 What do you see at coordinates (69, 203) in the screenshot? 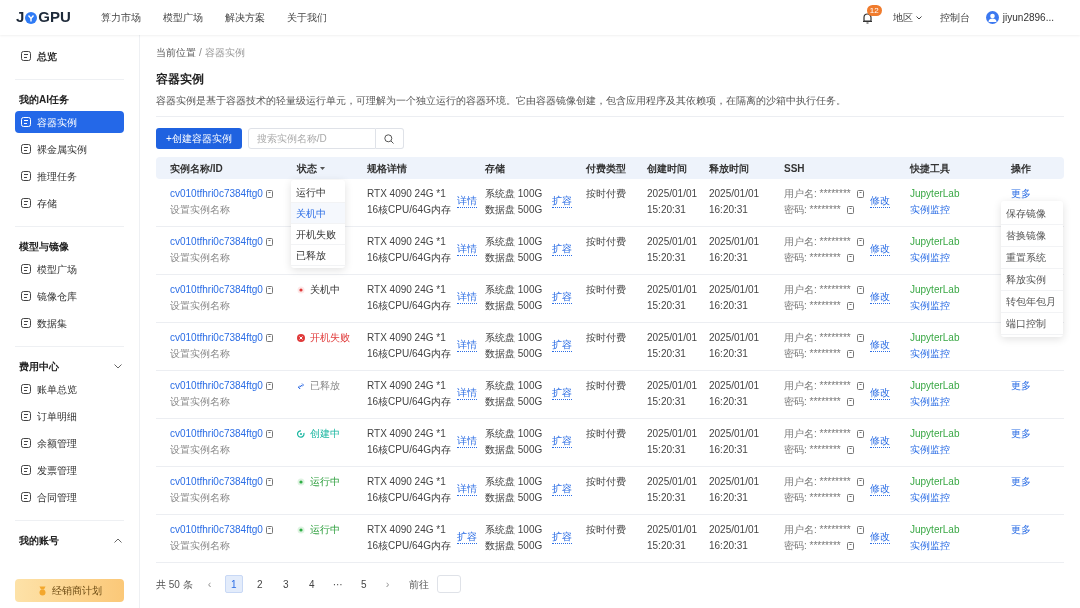
I see `sidebar-item: 存储` at bounding box center [69, 203].